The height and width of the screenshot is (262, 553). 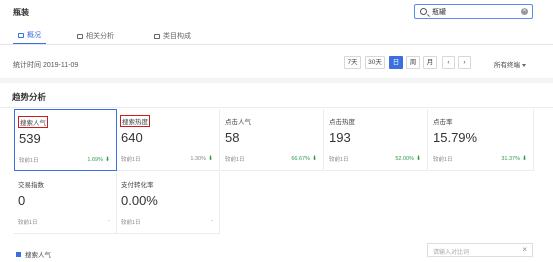 What do you see at coordinates (34, 35) in the screenshot?
I see `tab-label: 概况` at bounding box center [34, 35].